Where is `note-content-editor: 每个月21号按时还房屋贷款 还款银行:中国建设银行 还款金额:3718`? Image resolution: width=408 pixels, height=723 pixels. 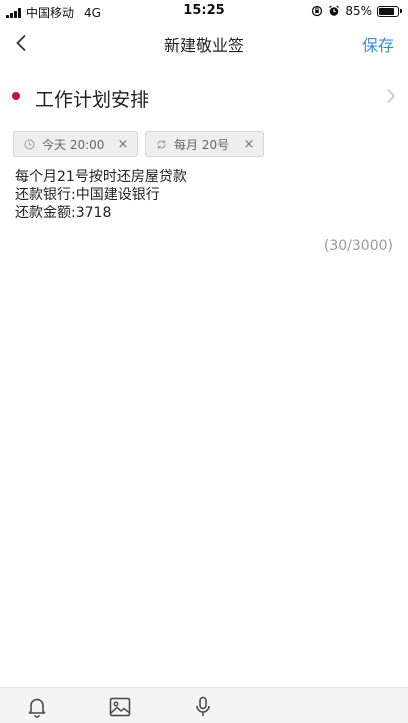
note-content-editor: 每个月21号按时还房屋贷款 还款银行:中国建设银行 还款金额:3718 is located at coordinates (205, 195).